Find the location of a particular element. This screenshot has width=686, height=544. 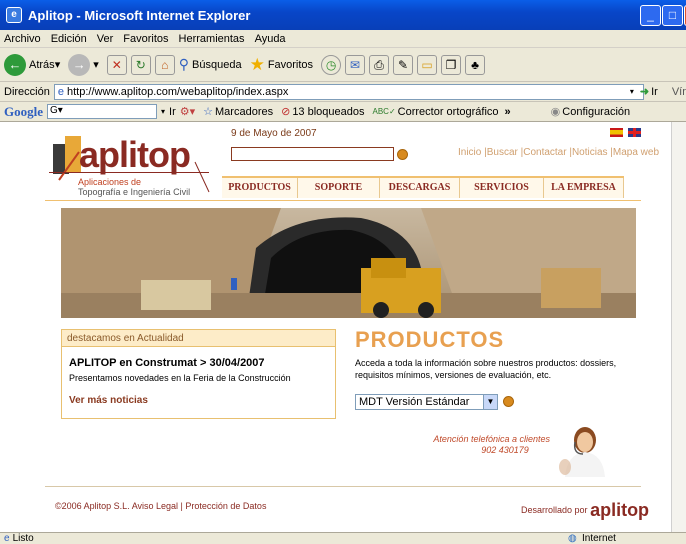

settings-button: Configuración is located at coordinates (596, 112).